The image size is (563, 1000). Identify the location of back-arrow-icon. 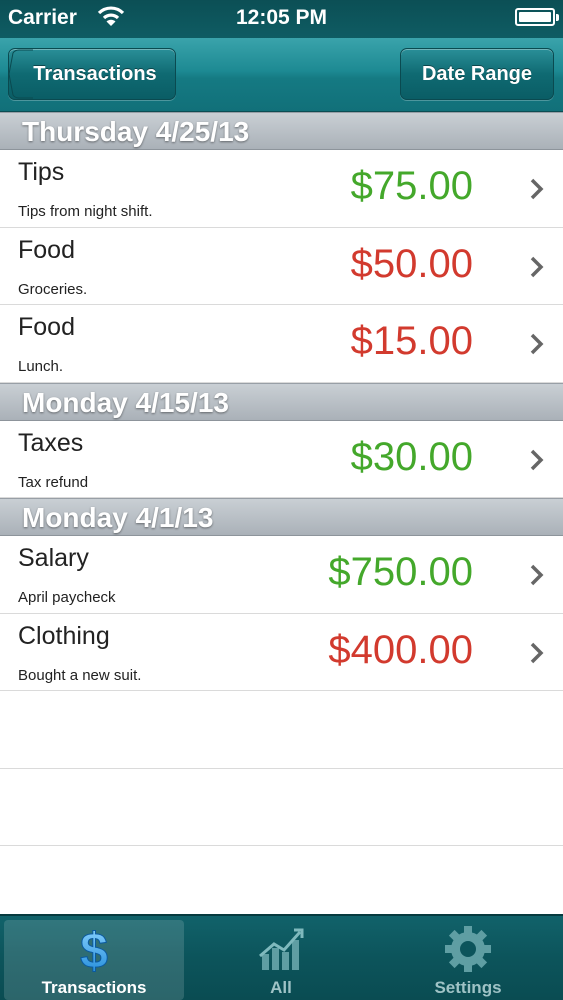
(20, 74).